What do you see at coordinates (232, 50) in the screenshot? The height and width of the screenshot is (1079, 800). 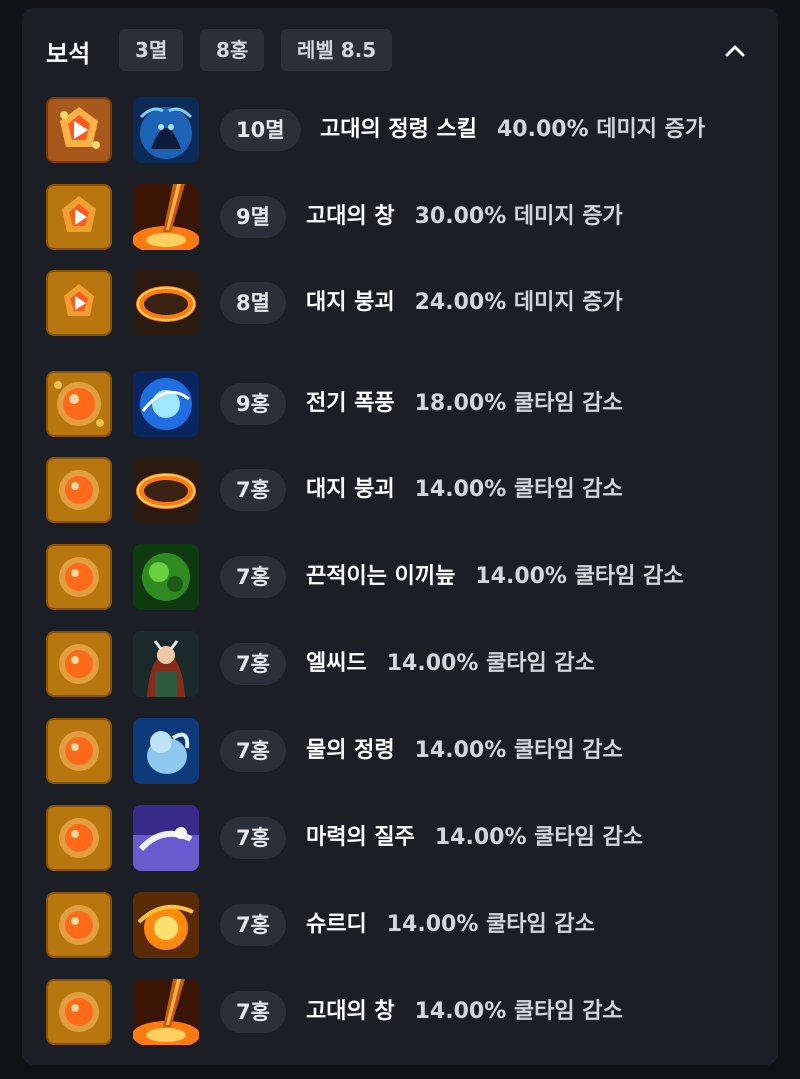 I see `summary-chip-cooldown-gems: 8홍` at bounding box center [232, 50].